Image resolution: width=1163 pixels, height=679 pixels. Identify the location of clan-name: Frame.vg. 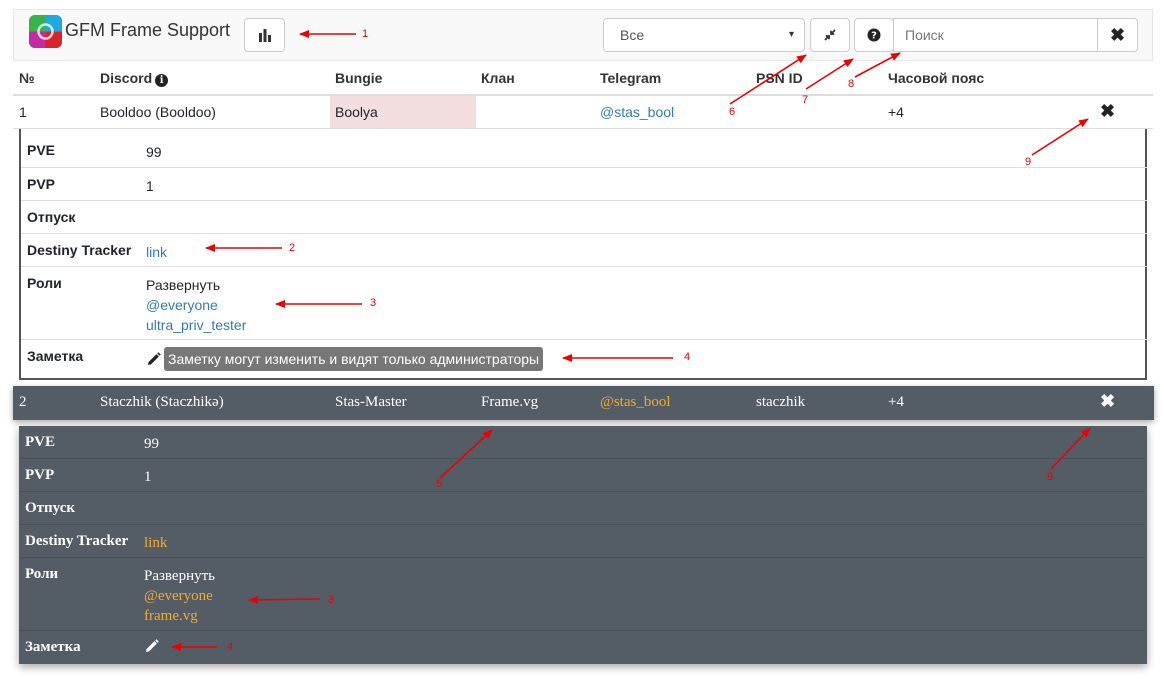
(510, 402).